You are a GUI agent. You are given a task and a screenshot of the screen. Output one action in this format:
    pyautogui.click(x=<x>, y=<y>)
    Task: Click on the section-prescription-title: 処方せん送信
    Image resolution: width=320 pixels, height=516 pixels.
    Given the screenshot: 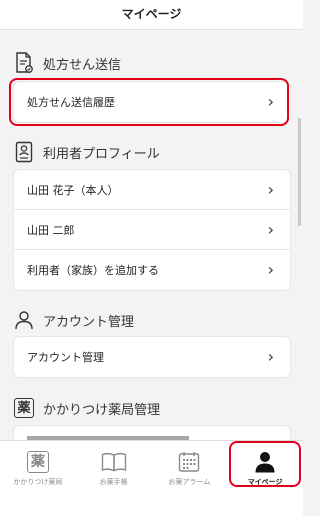 What is the action you would take?
    pyautogui.click(x=67, y=63)
    